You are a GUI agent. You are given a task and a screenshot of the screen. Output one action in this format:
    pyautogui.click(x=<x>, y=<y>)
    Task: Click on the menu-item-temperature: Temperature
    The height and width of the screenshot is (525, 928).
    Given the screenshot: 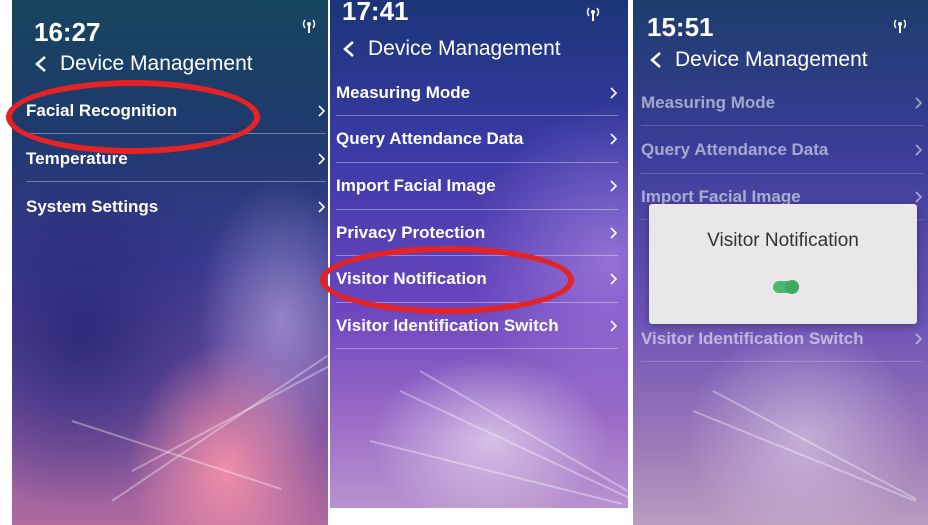 What is the action you would take?
    pyautogui.click(x=176, y=159)
    